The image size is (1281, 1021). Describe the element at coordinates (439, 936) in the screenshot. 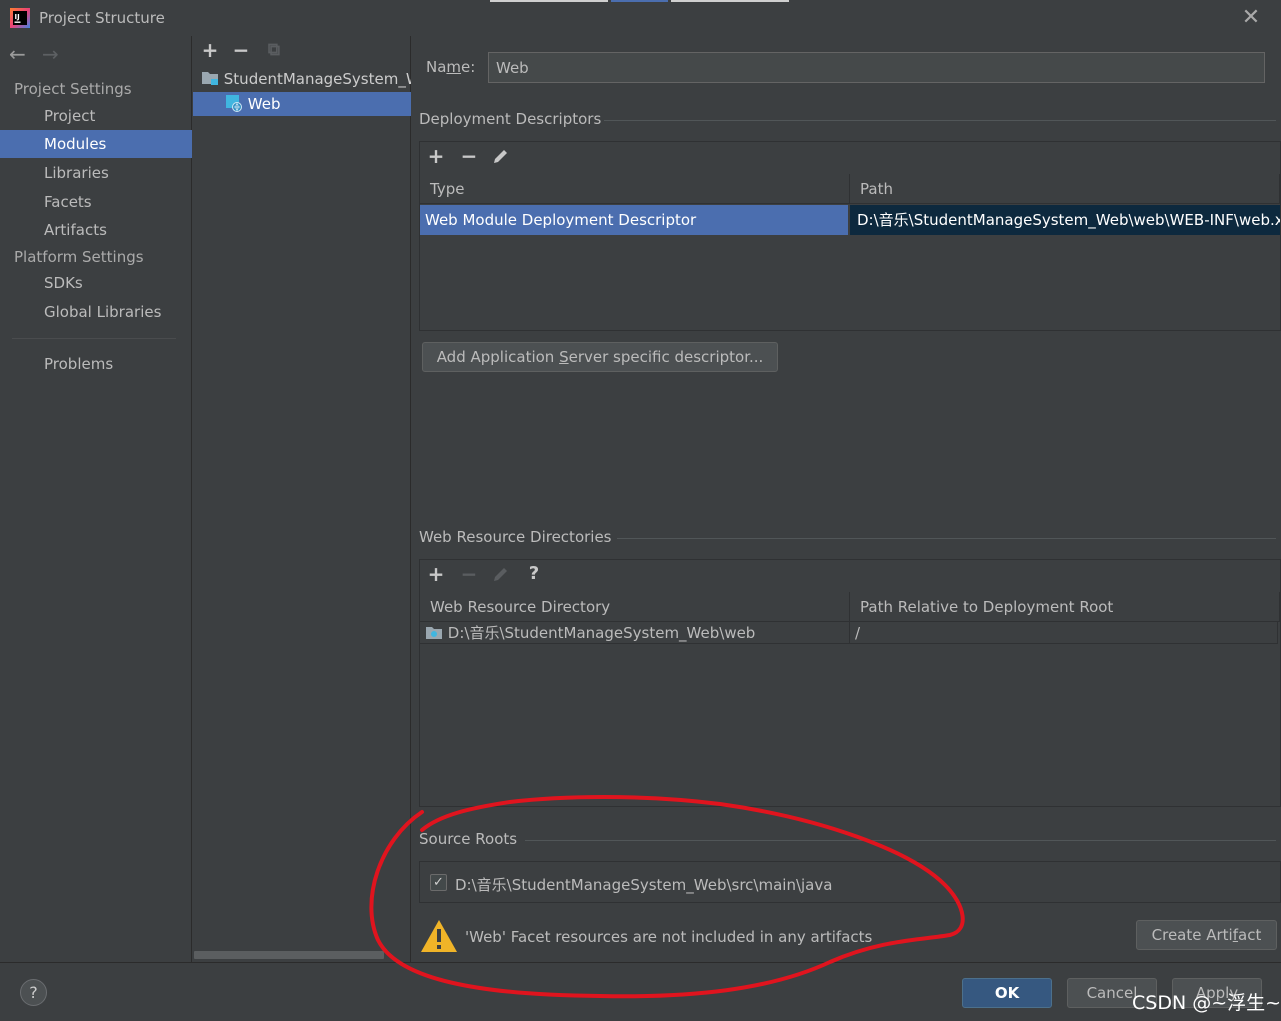

I see `warning-icon` at that location.